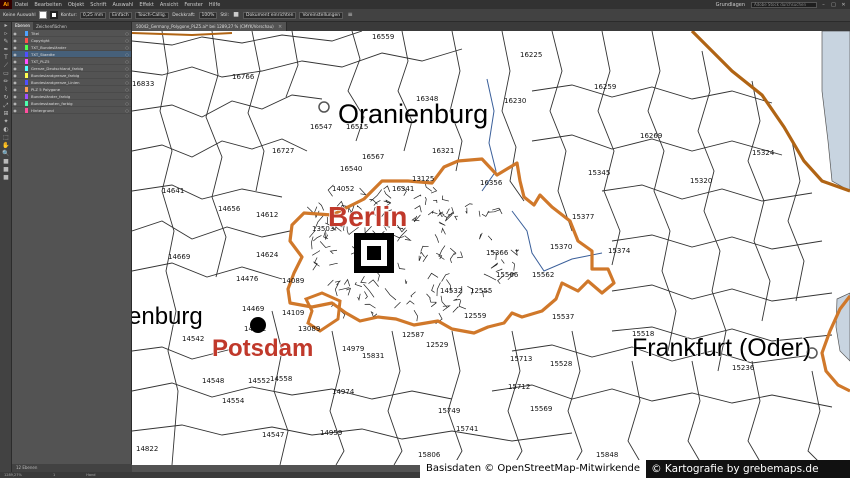 Image resolution: width=850 pixels, height=478 pixels. I want to click on fill-swatch, so click(42, 15).